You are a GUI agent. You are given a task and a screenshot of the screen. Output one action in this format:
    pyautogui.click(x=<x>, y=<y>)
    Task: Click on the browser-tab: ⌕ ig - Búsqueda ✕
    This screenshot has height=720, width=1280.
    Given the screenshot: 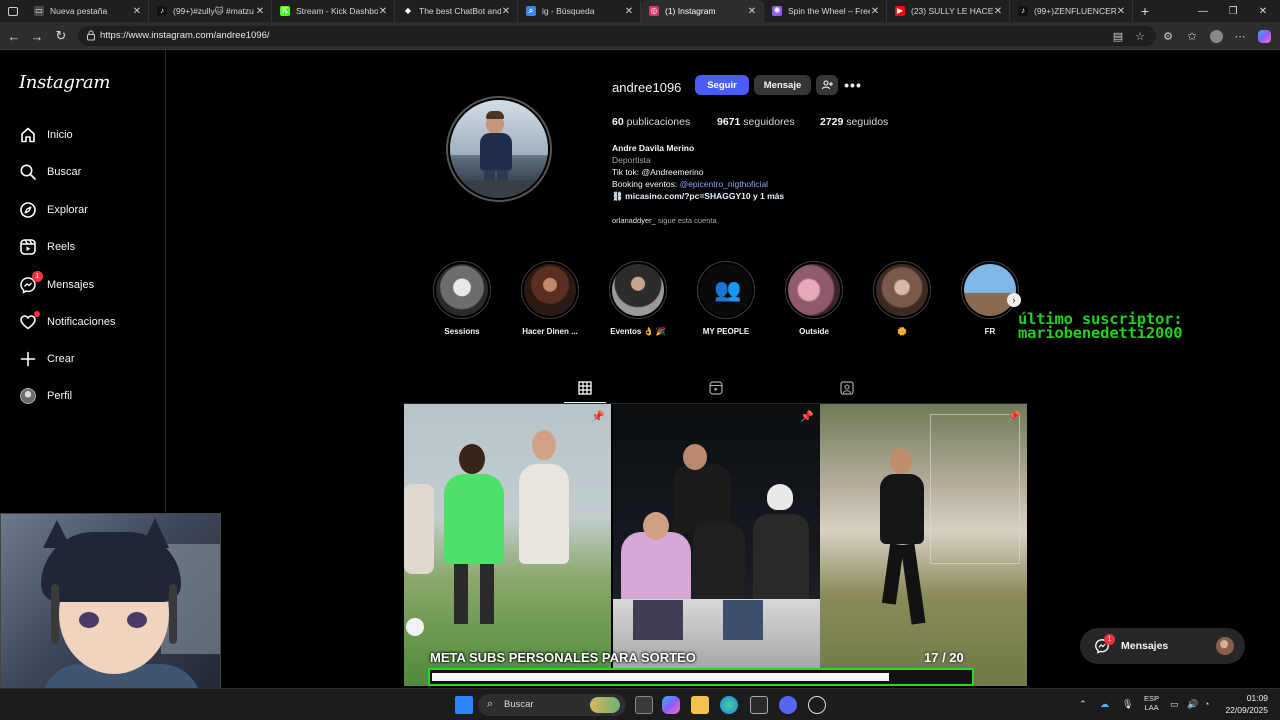 What is the action you would take?
    pyautogui.click(x=579, y=11)
    